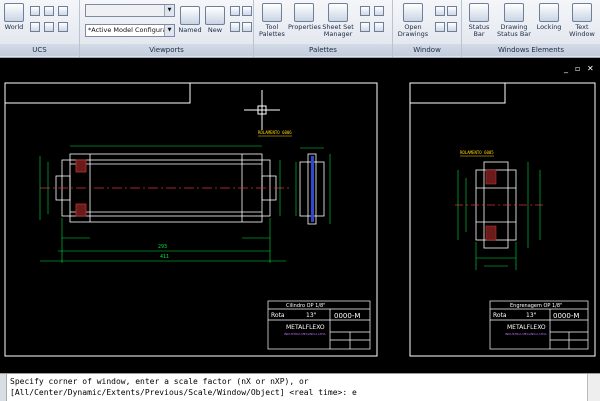 This screenshot has height=401, width=600. What do you see at coordinates (440, 11) in the screenshot?
I see `cascade-icon` at bounding box center [440, 11].